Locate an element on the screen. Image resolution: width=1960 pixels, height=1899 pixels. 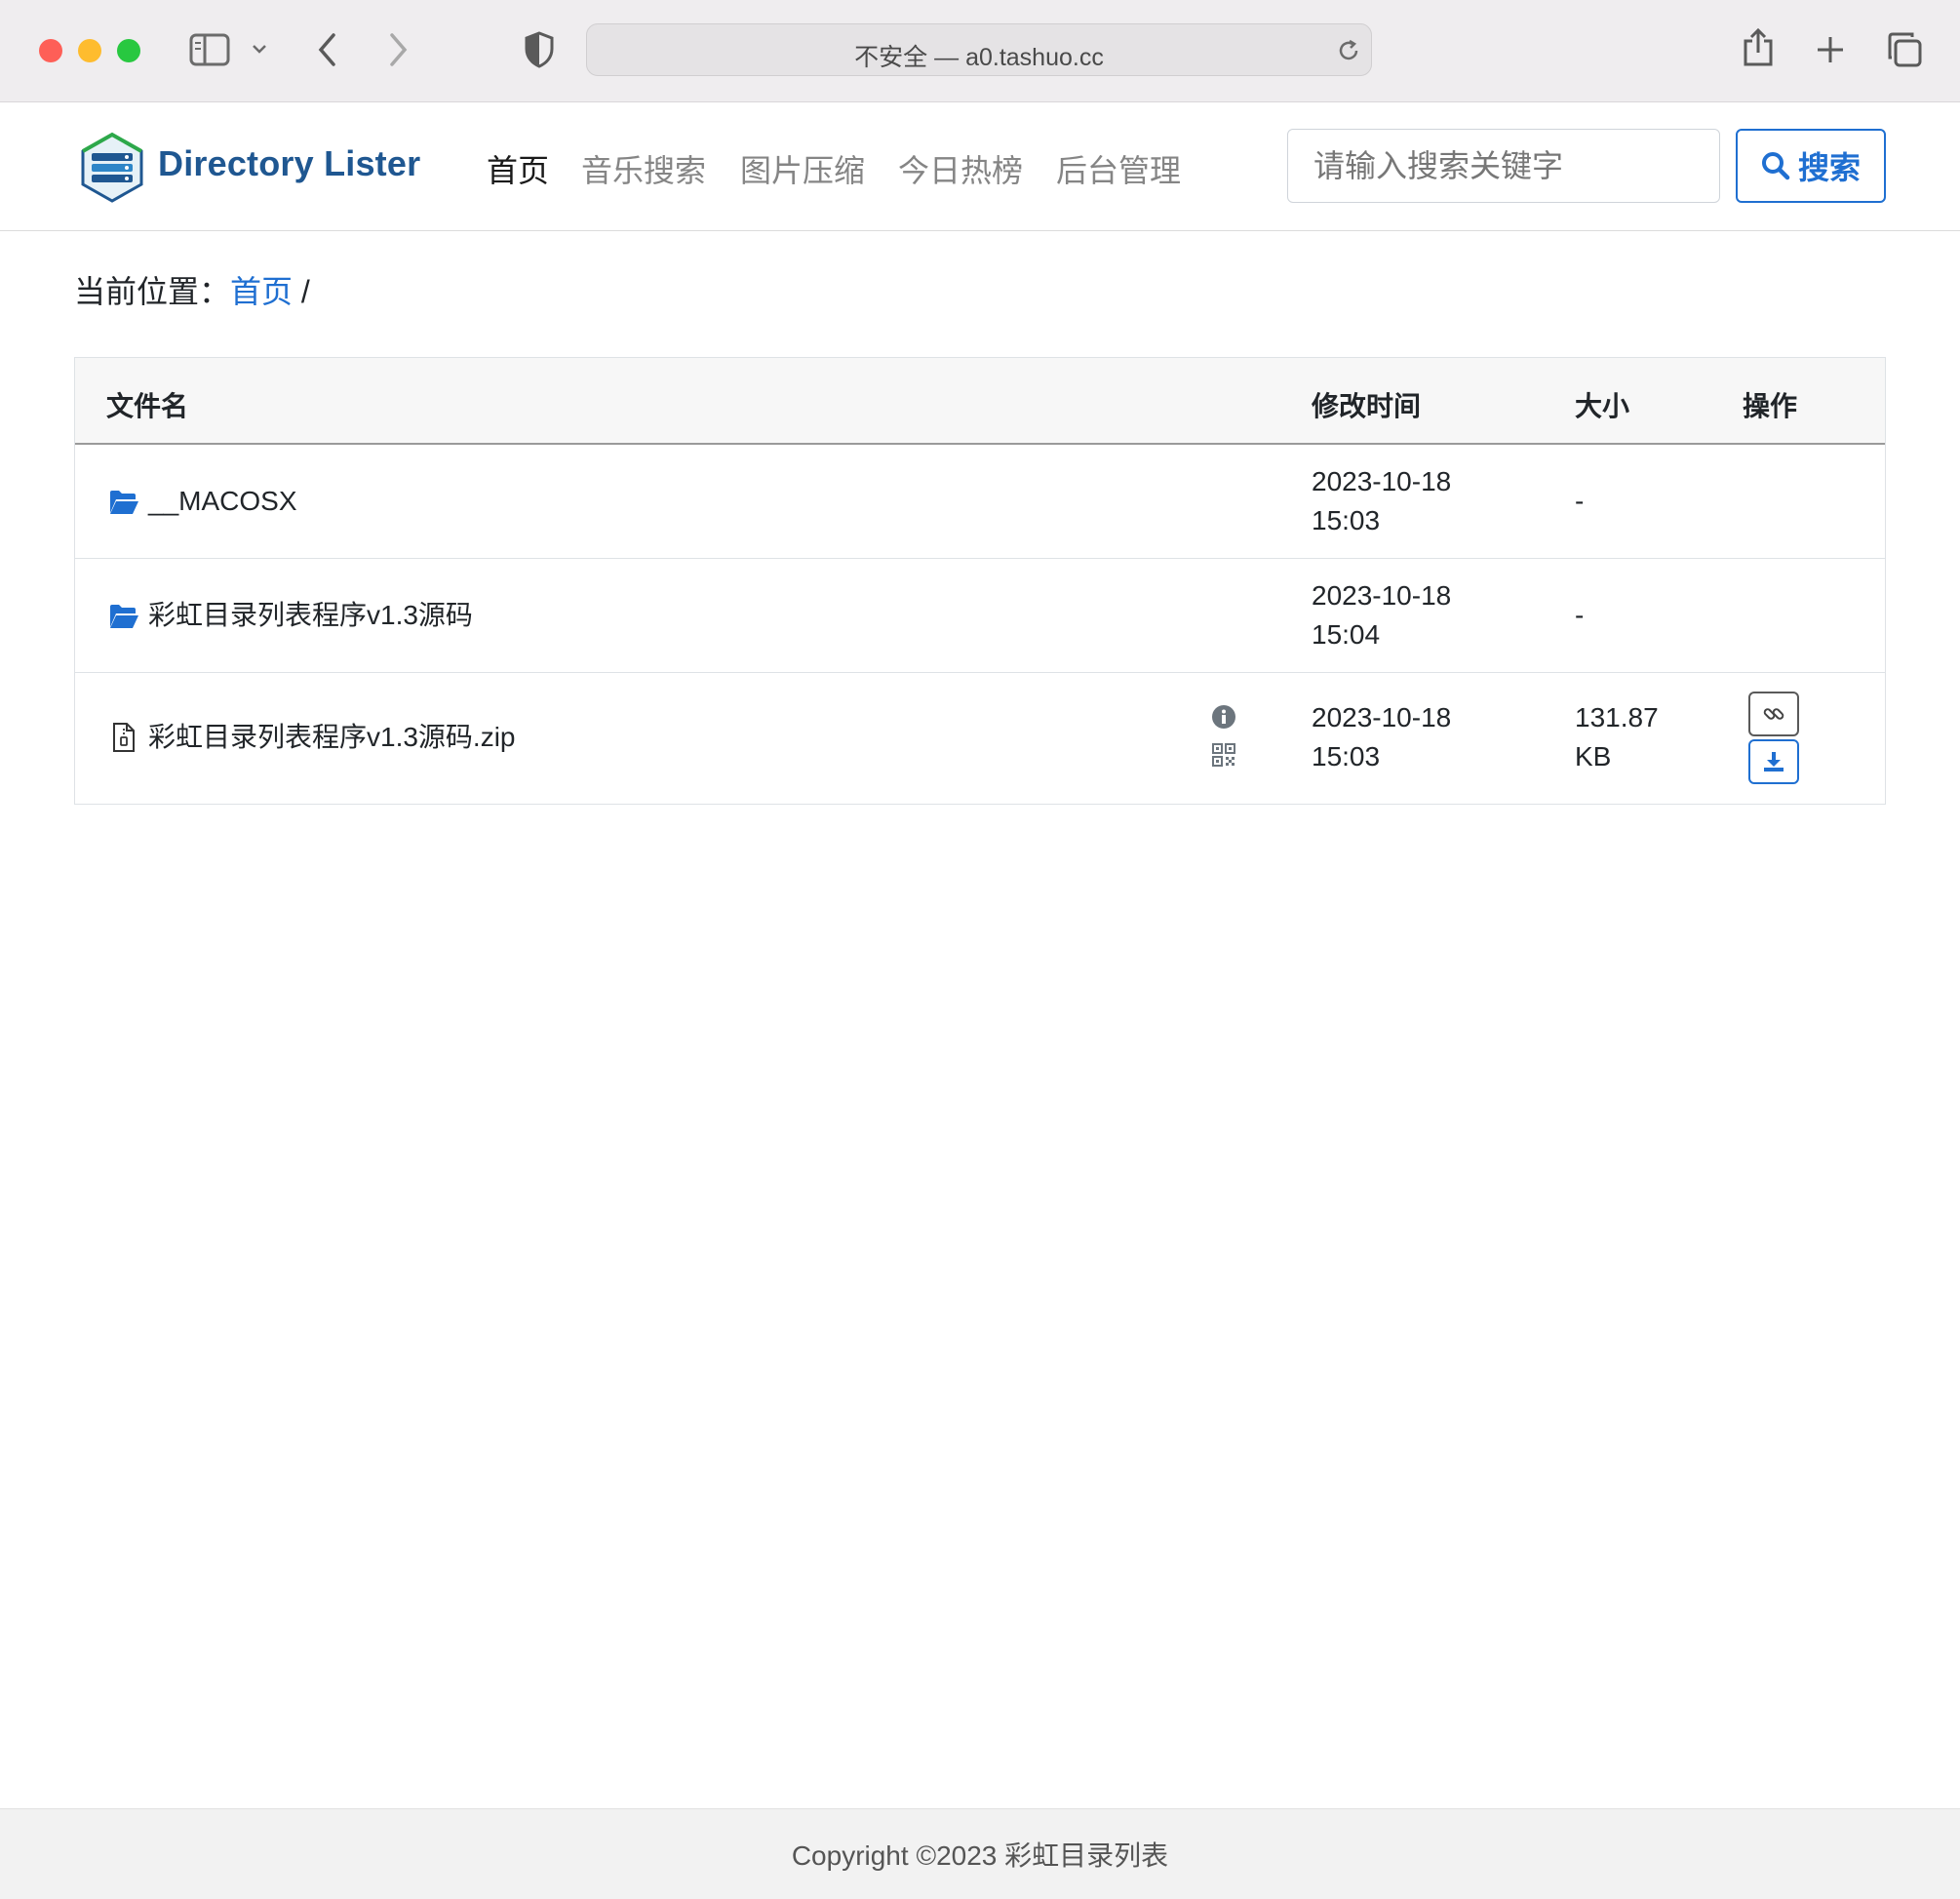
nav-link-image-compress: 图片压缩 is located at coordinates (802, 168).